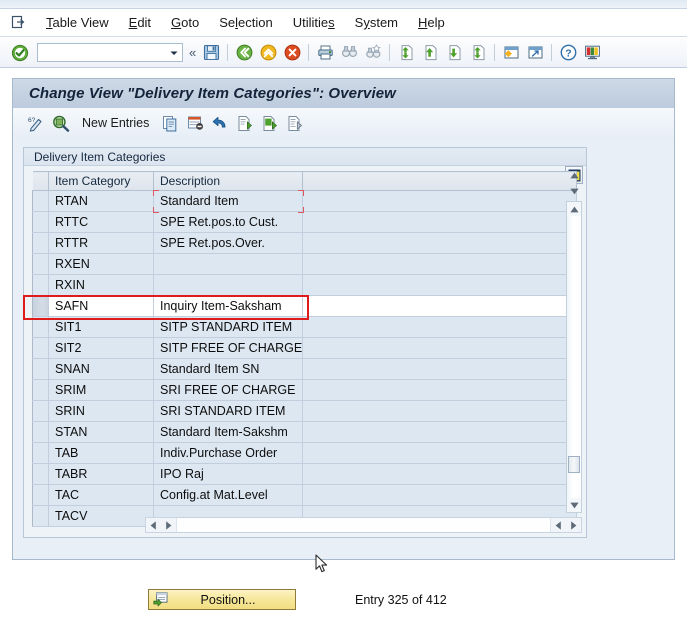 The image size is (687, 632). What do you see at coordinates (228, 495) in the screenshot?
I see `cell-description: Config.at Mat.Level` at bounding box center [228, 495].